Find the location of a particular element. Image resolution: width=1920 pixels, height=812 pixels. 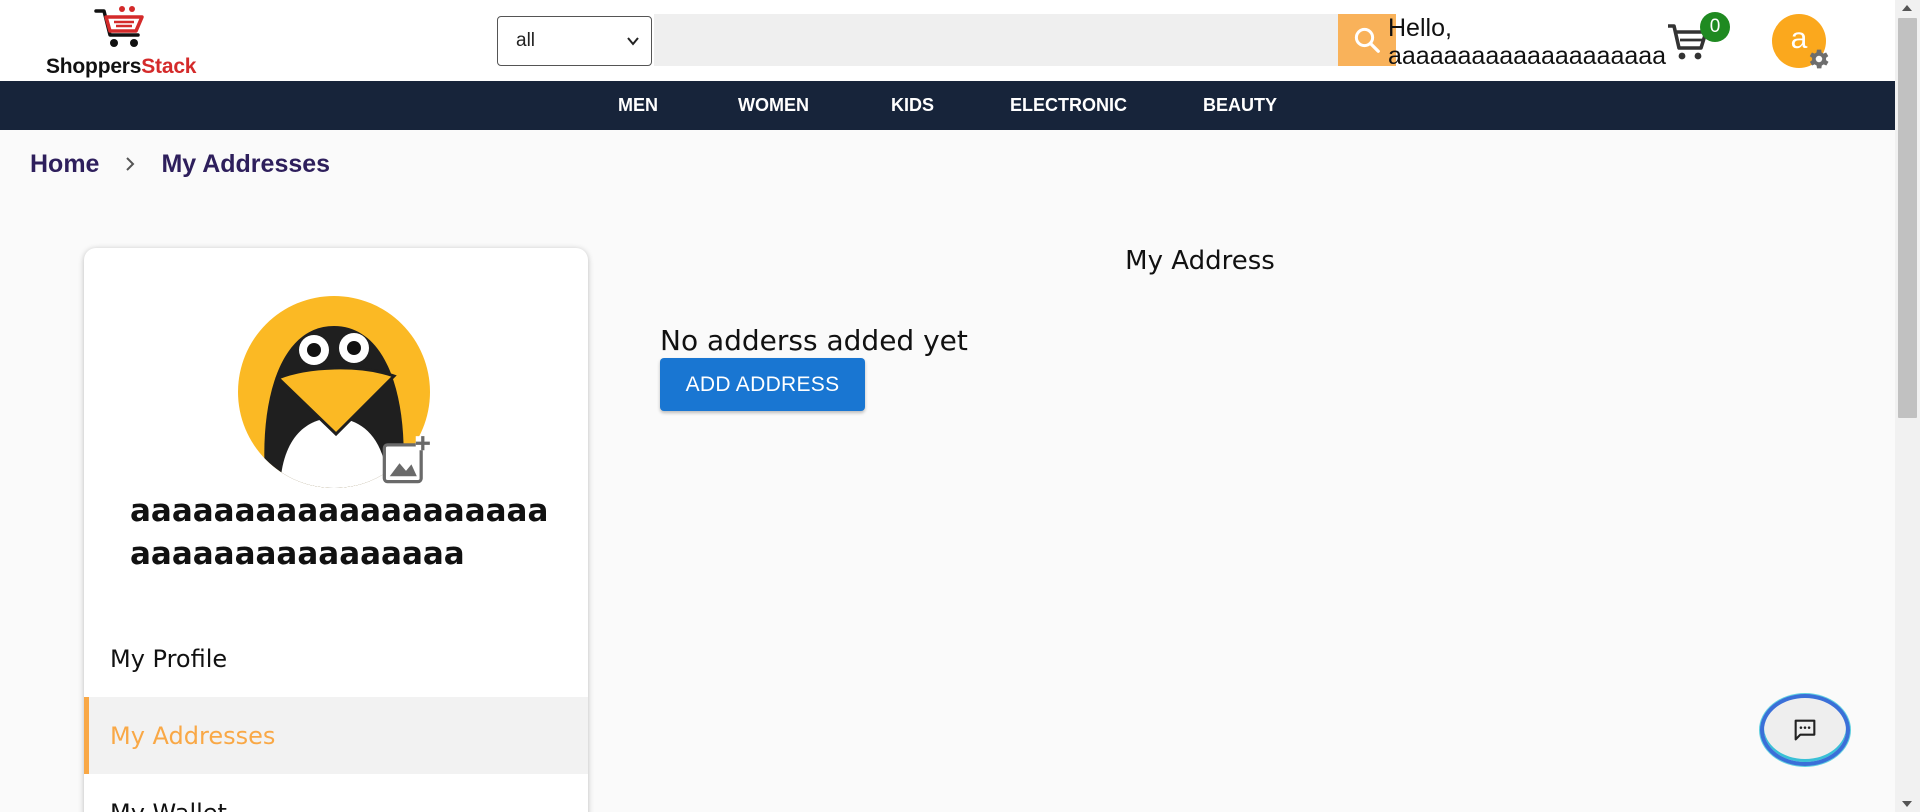

gear-icon is located at coordinates (1818, 59).